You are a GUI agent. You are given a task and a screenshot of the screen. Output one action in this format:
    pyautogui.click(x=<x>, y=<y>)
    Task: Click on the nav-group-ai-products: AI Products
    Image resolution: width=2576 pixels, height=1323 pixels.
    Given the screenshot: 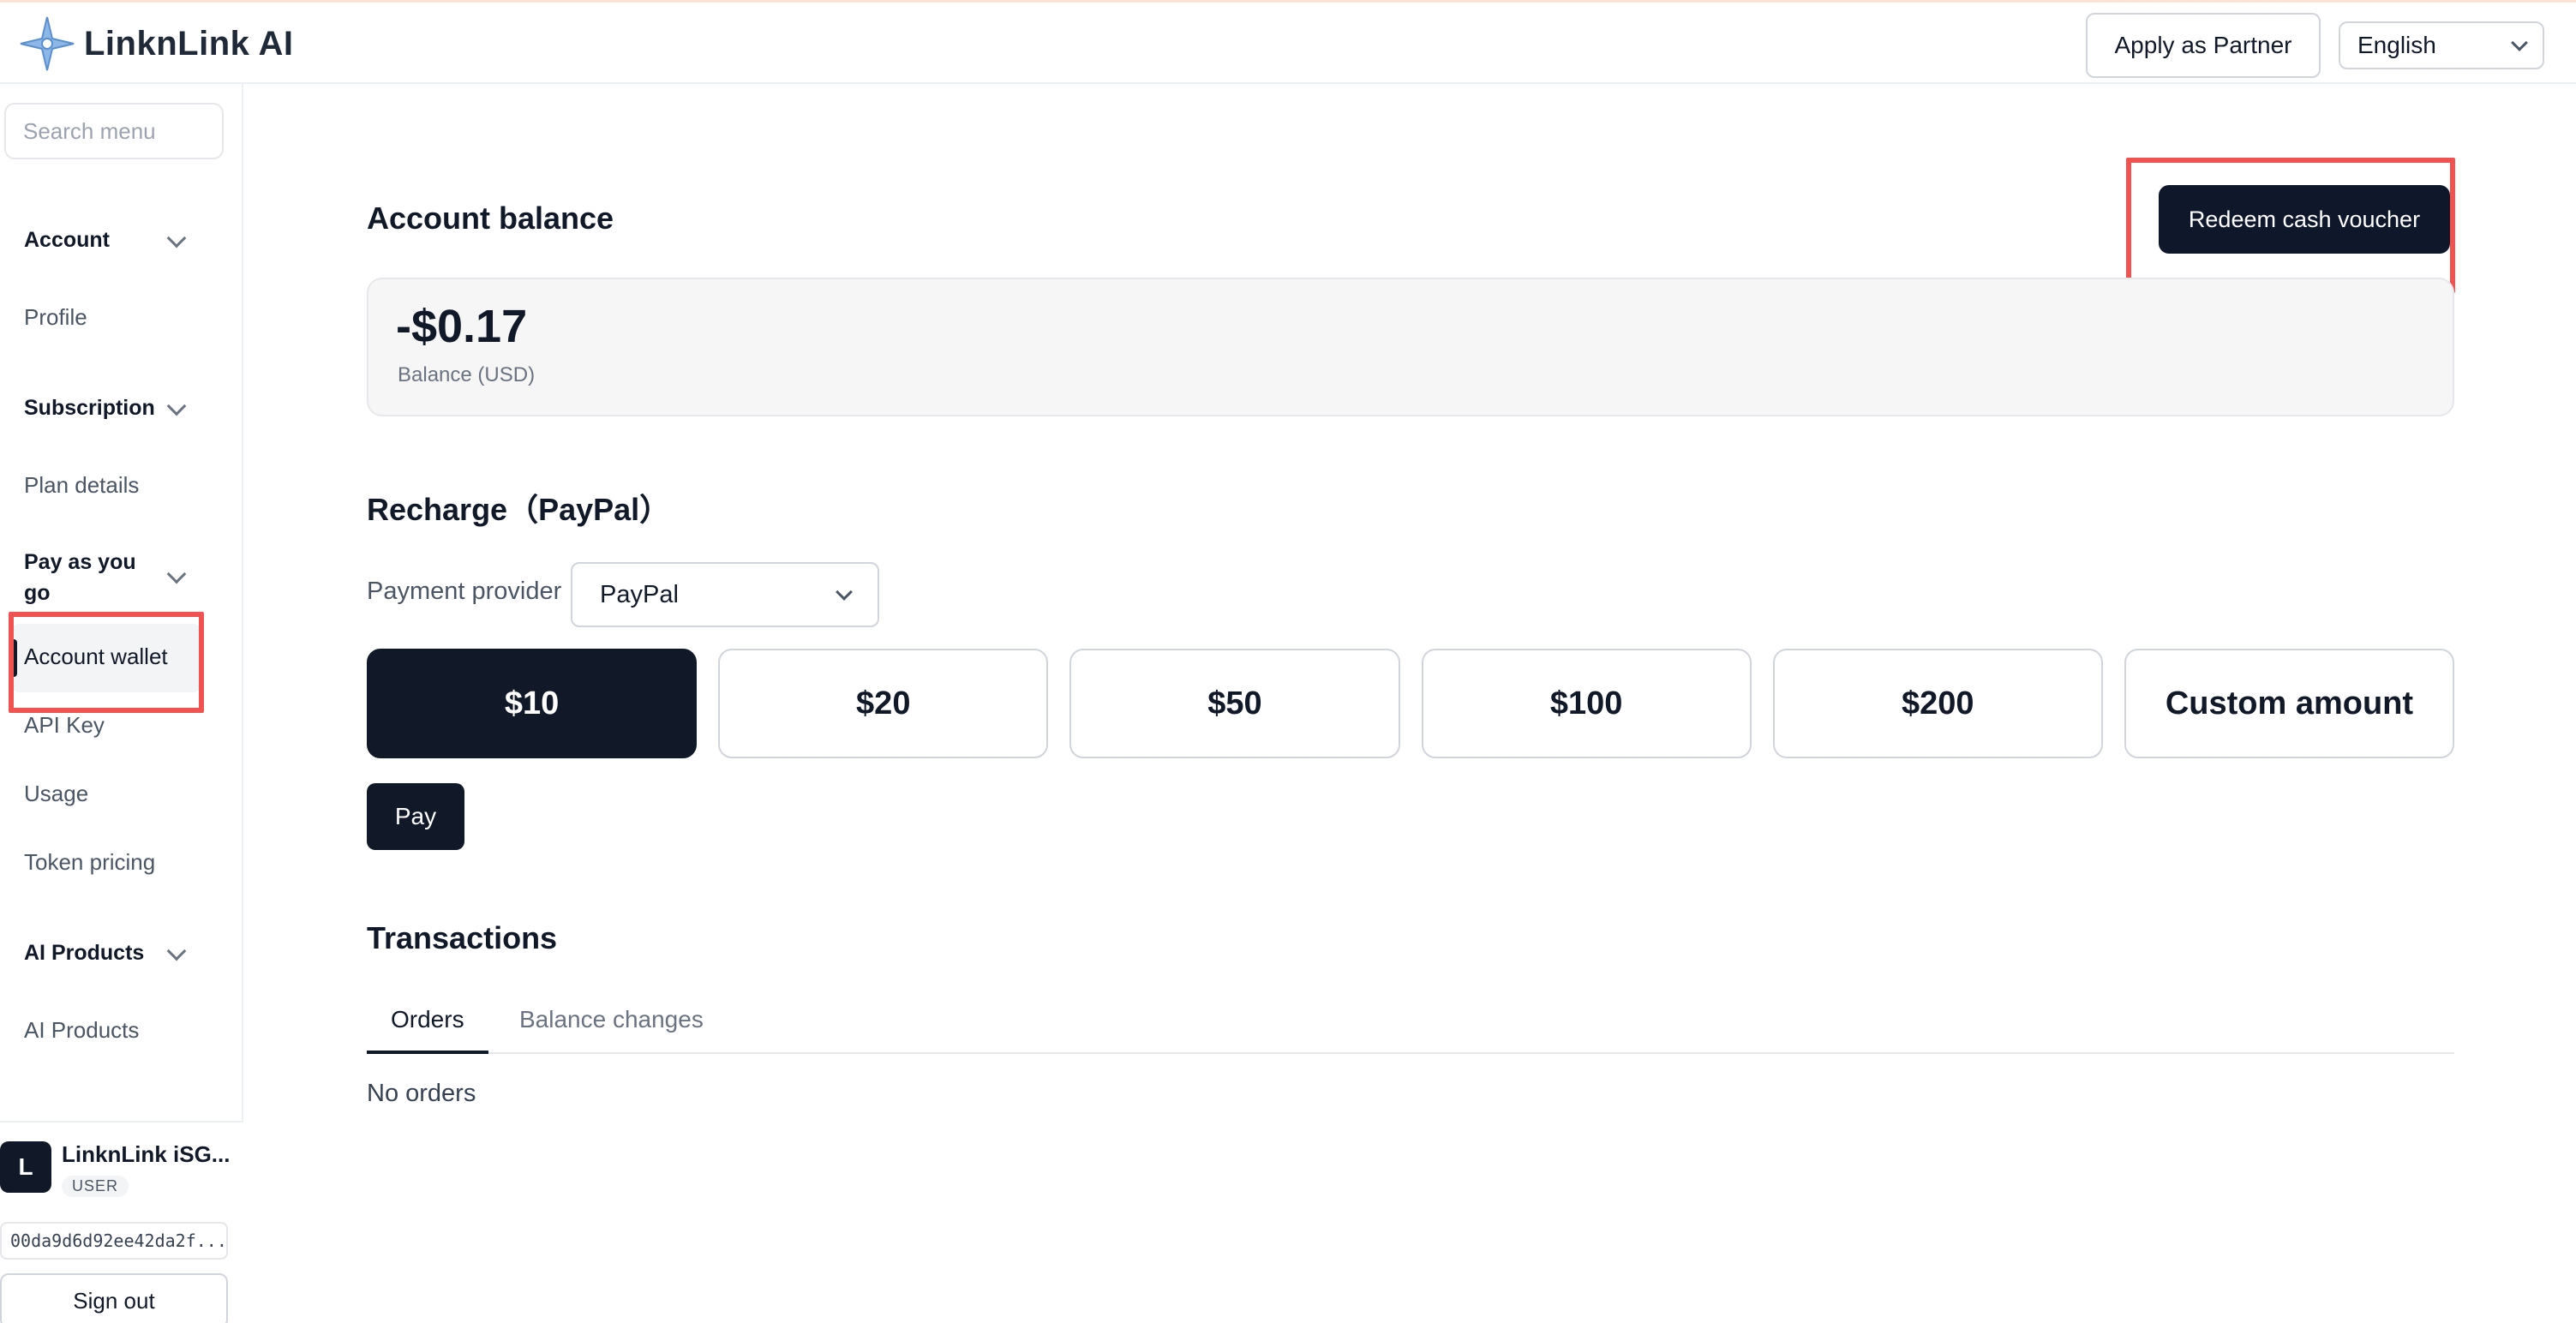 What is the action you would take?
    pyautogui.click(x=109, y=953)
    